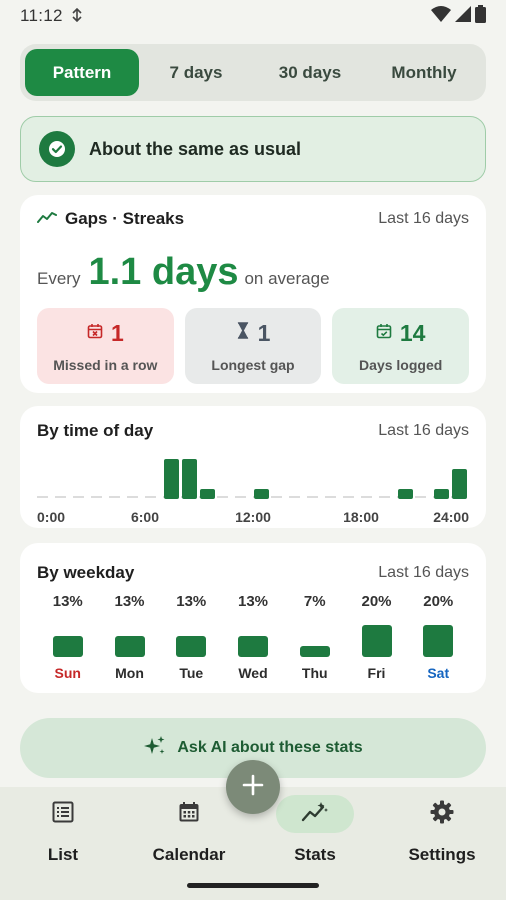 The image size is (506, 900). I want to click on nav-item-settings: Settings, so click(442, 833).